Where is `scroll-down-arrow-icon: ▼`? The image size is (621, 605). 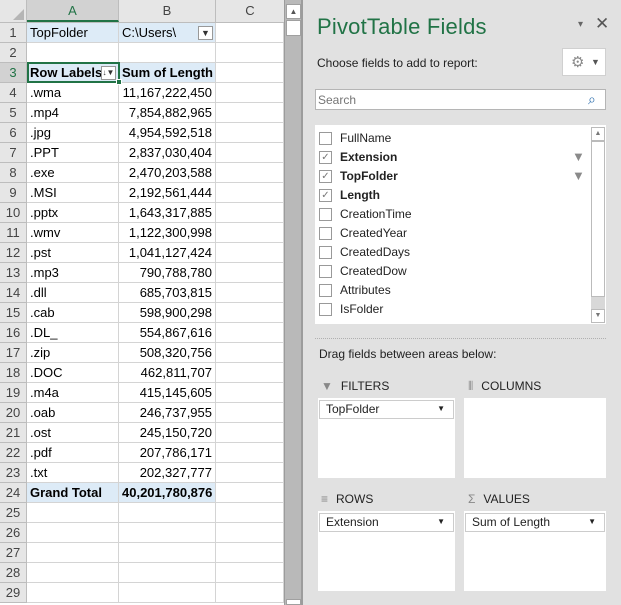
scroll-down-arrow-icon: ▼ is located at coordinates (598, 316).